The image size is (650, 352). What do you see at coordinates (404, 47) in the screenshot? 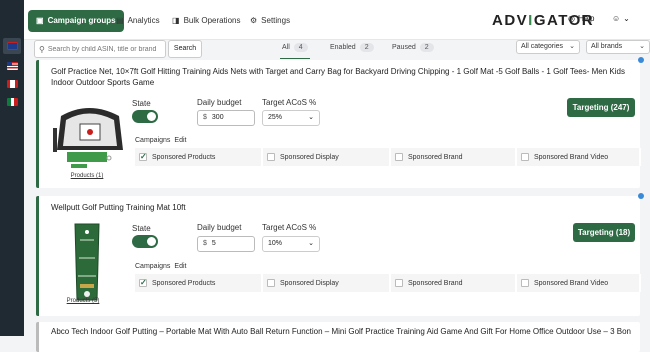
I see `filter-label: Paused` at bounding box center [404, 47].